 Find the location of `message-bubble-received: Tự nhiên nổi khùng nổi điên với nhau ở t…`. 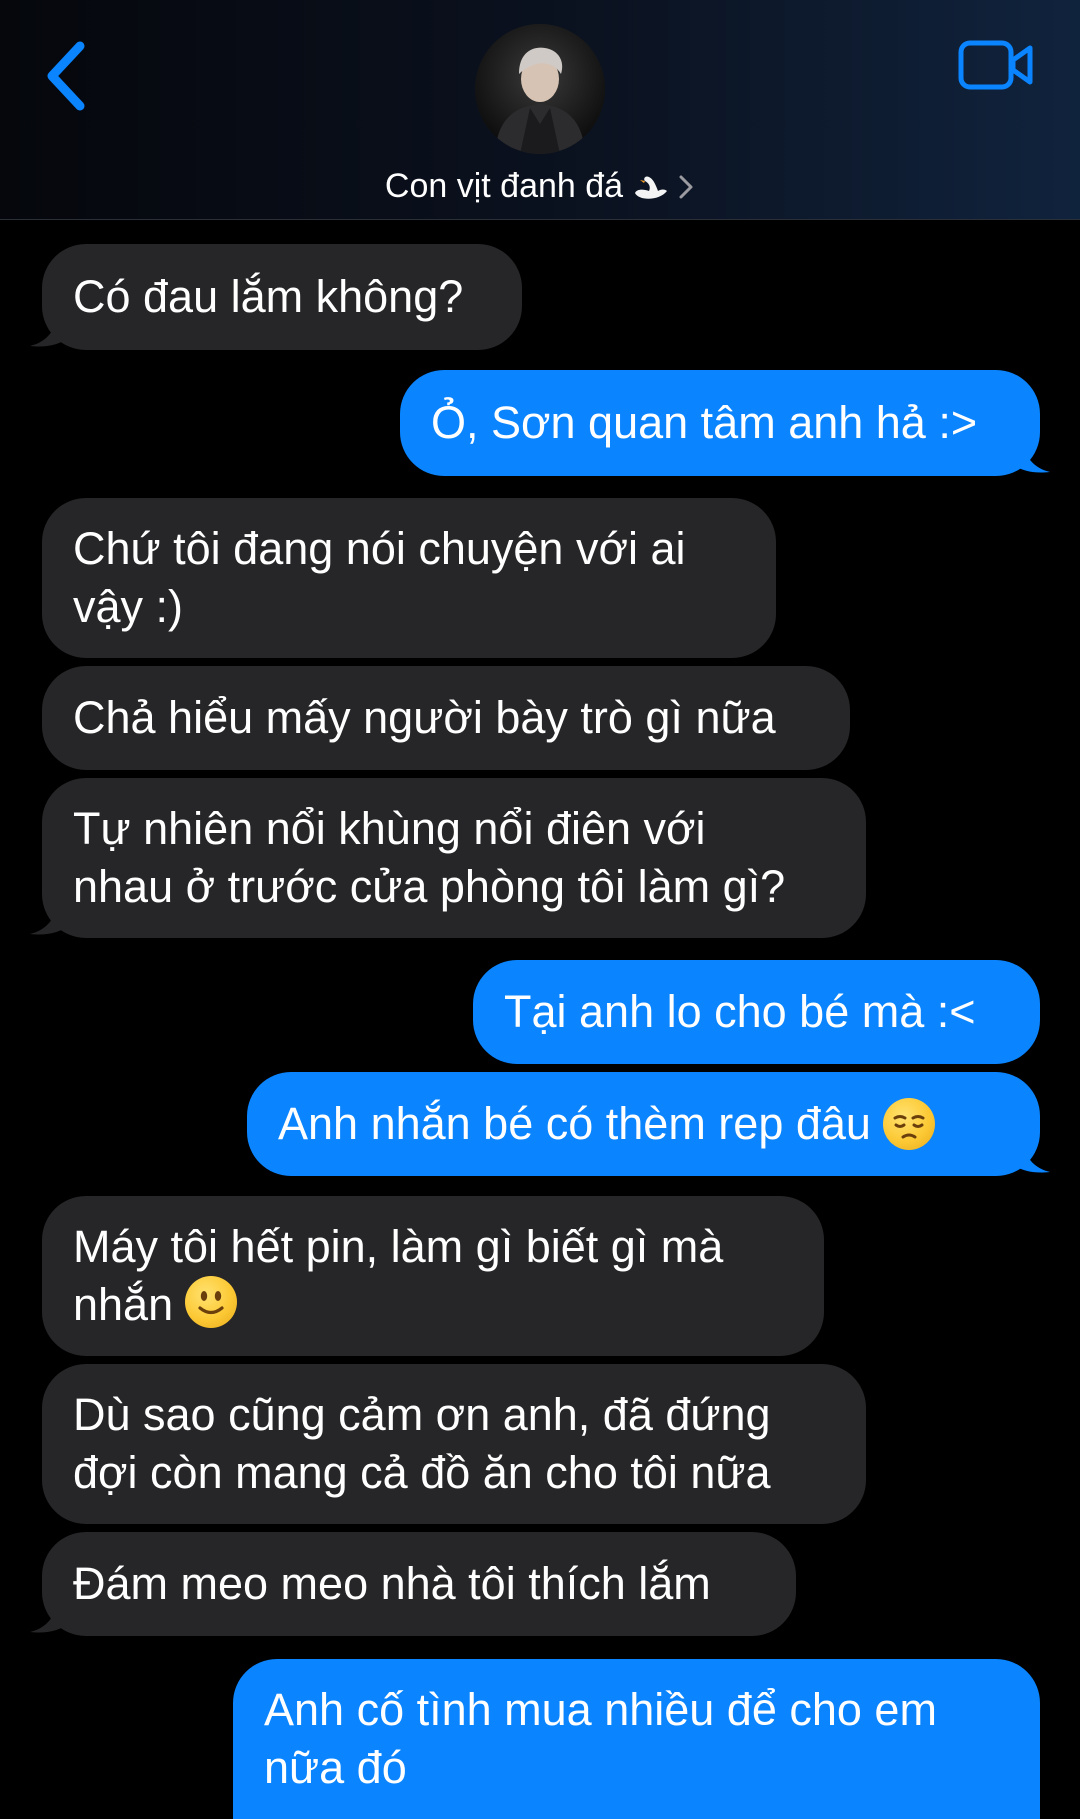

message-bubble-received: Tự nhiên nổi khùng nổi điên với nhau ở t… is located at coordinates (454, 858).